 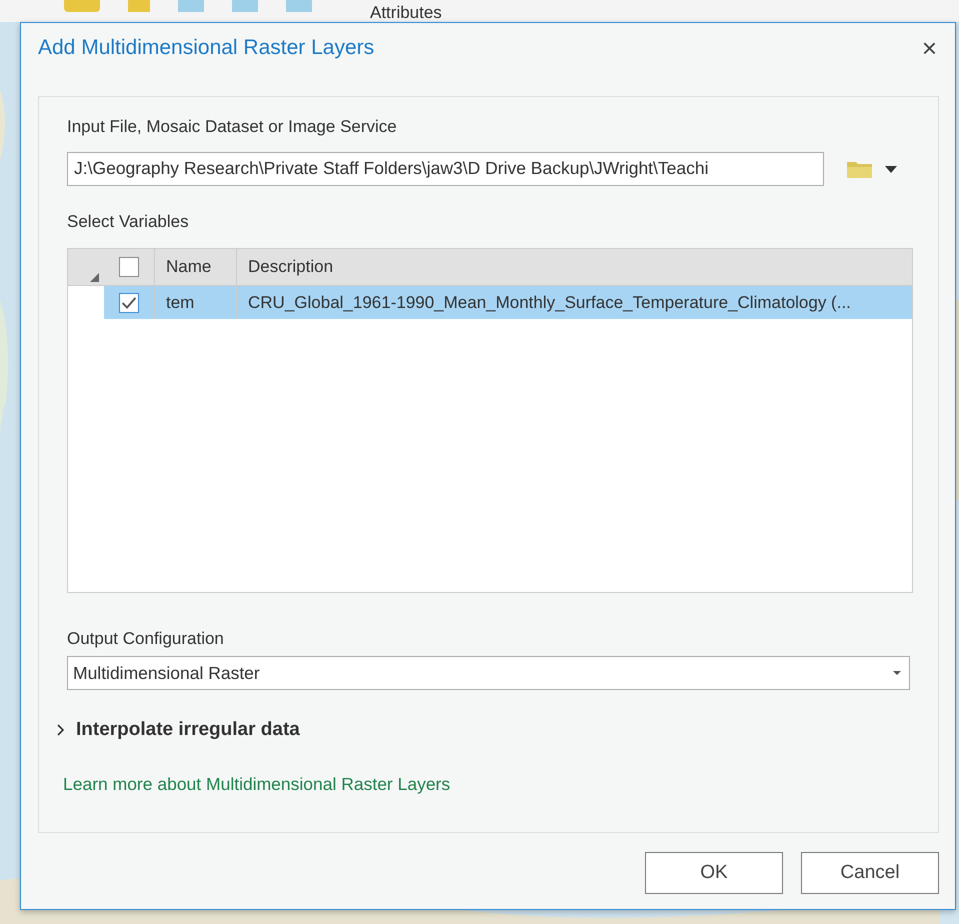 What do you see at coordinates (406, 13) in the screenshot?
I see `attributes-button: Attributes` at bounding box center [406, 13].